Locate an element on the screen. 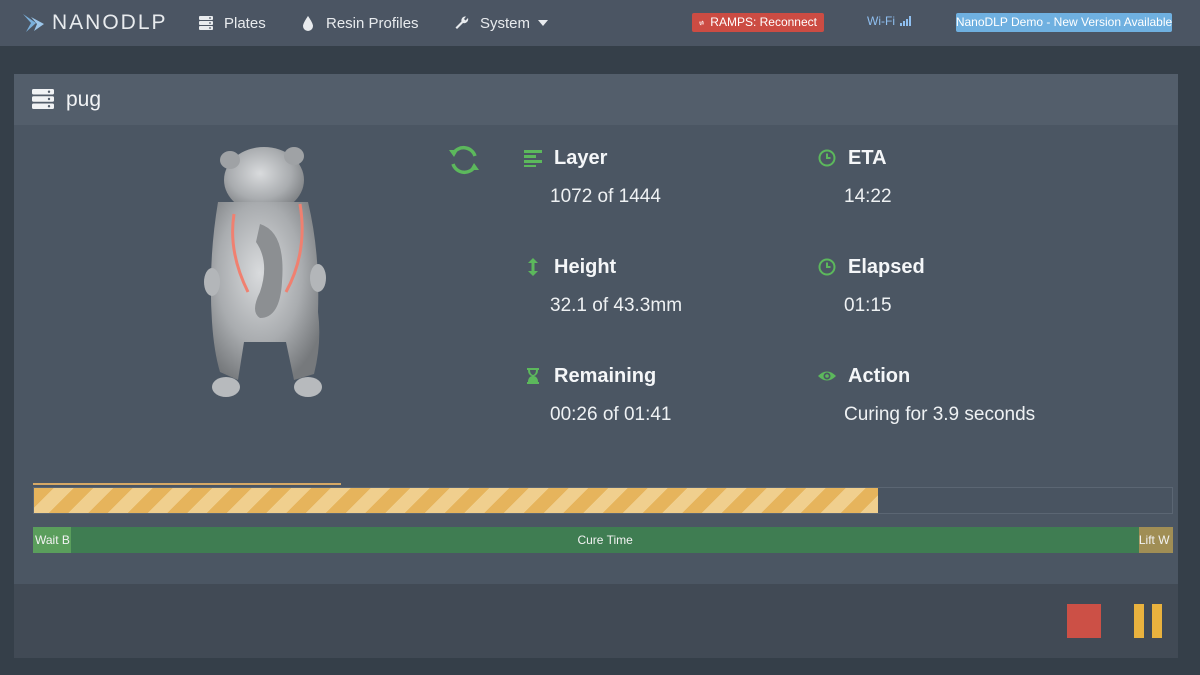 This screenshot has height=675, width=1200. phase-lift-label: Lift W is located at coordinates (1154, 540).